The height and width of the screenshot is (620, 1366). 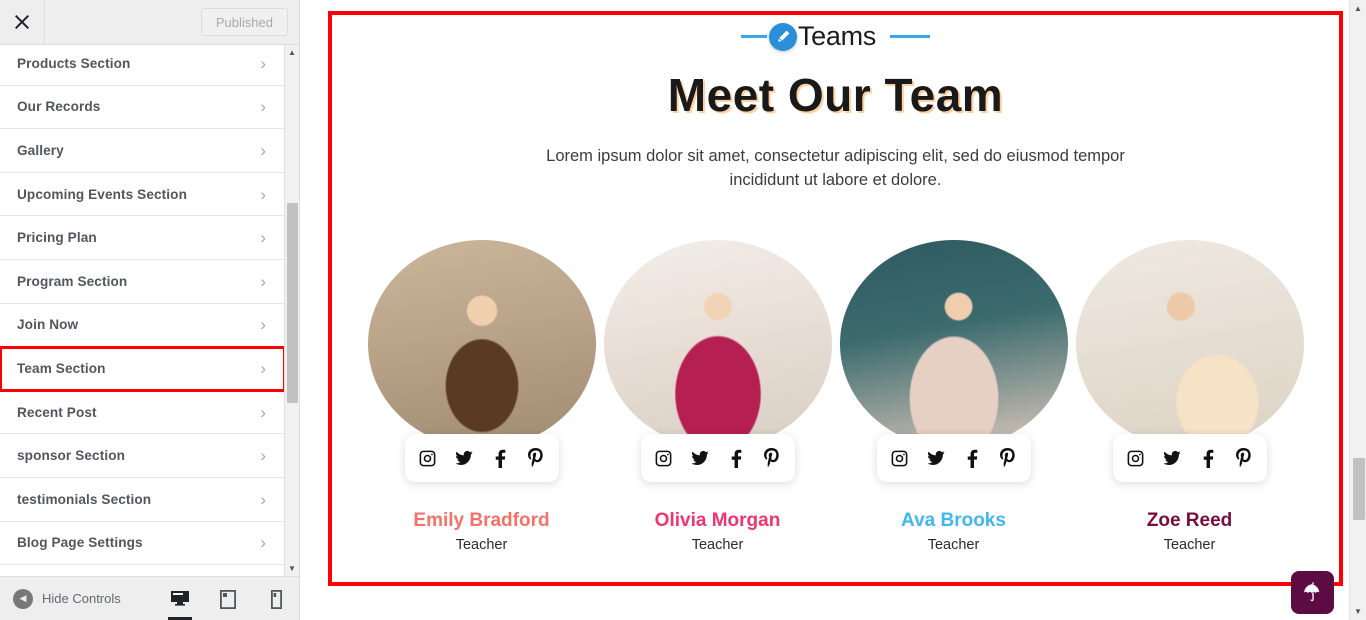 I want to click on mobile-icon, so click(x=276, y=599).